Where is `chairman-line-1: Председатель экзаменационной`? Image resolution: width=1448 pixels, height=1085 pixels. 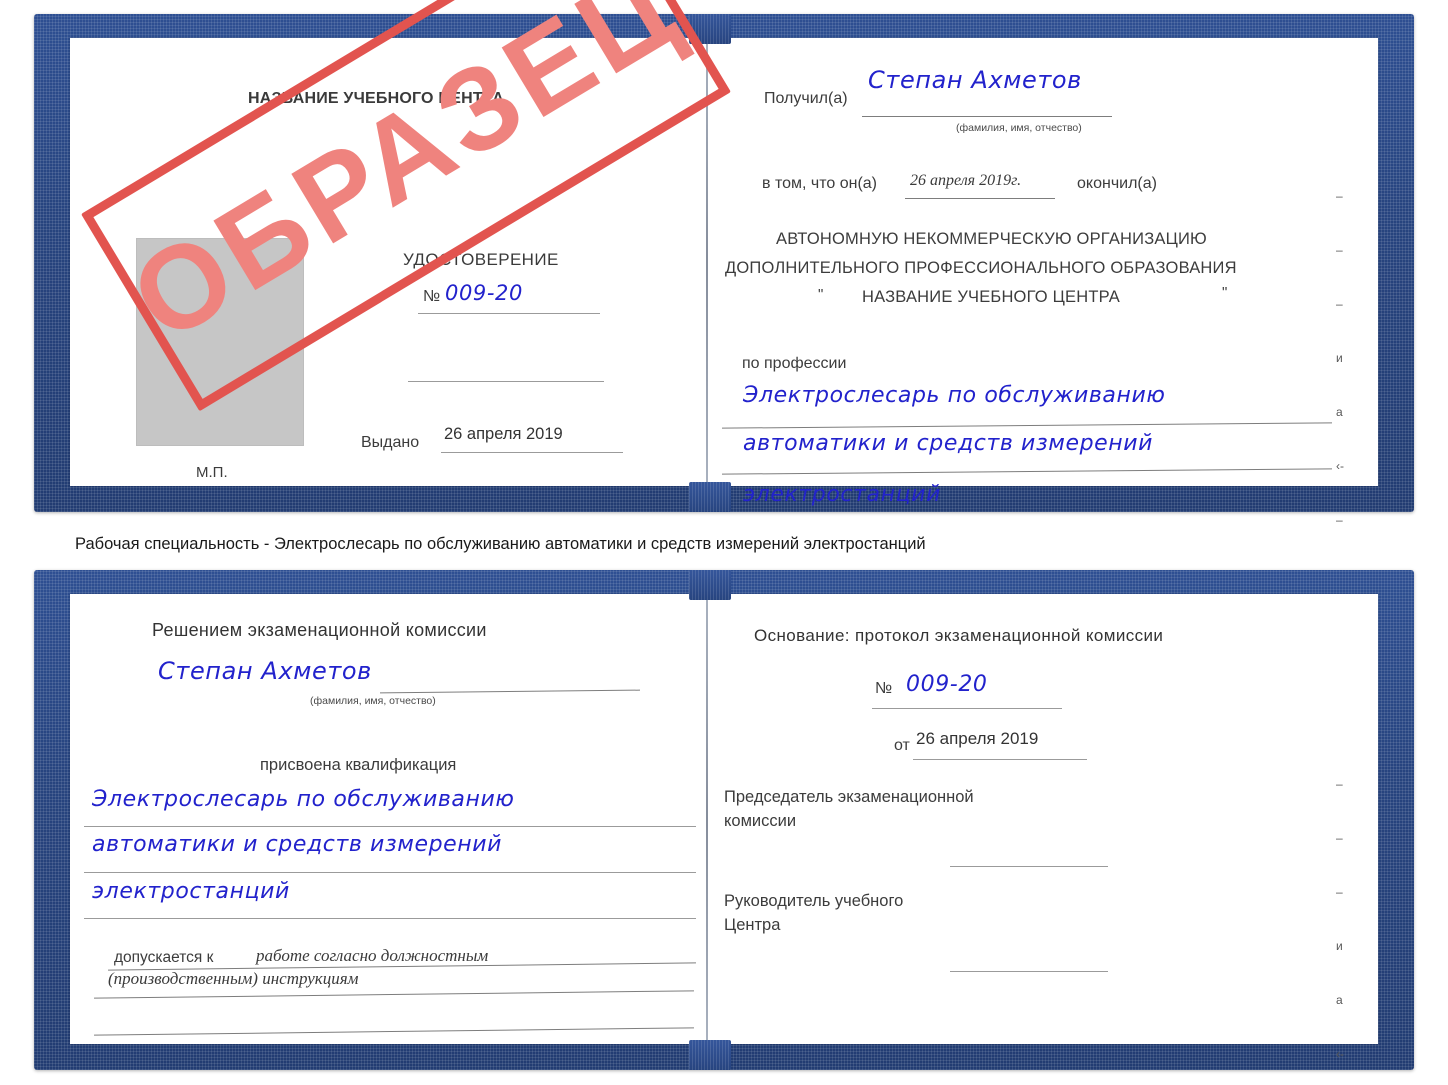
chairman-line-1: Председатель экзаменационной is located at coordinates (849, 797).